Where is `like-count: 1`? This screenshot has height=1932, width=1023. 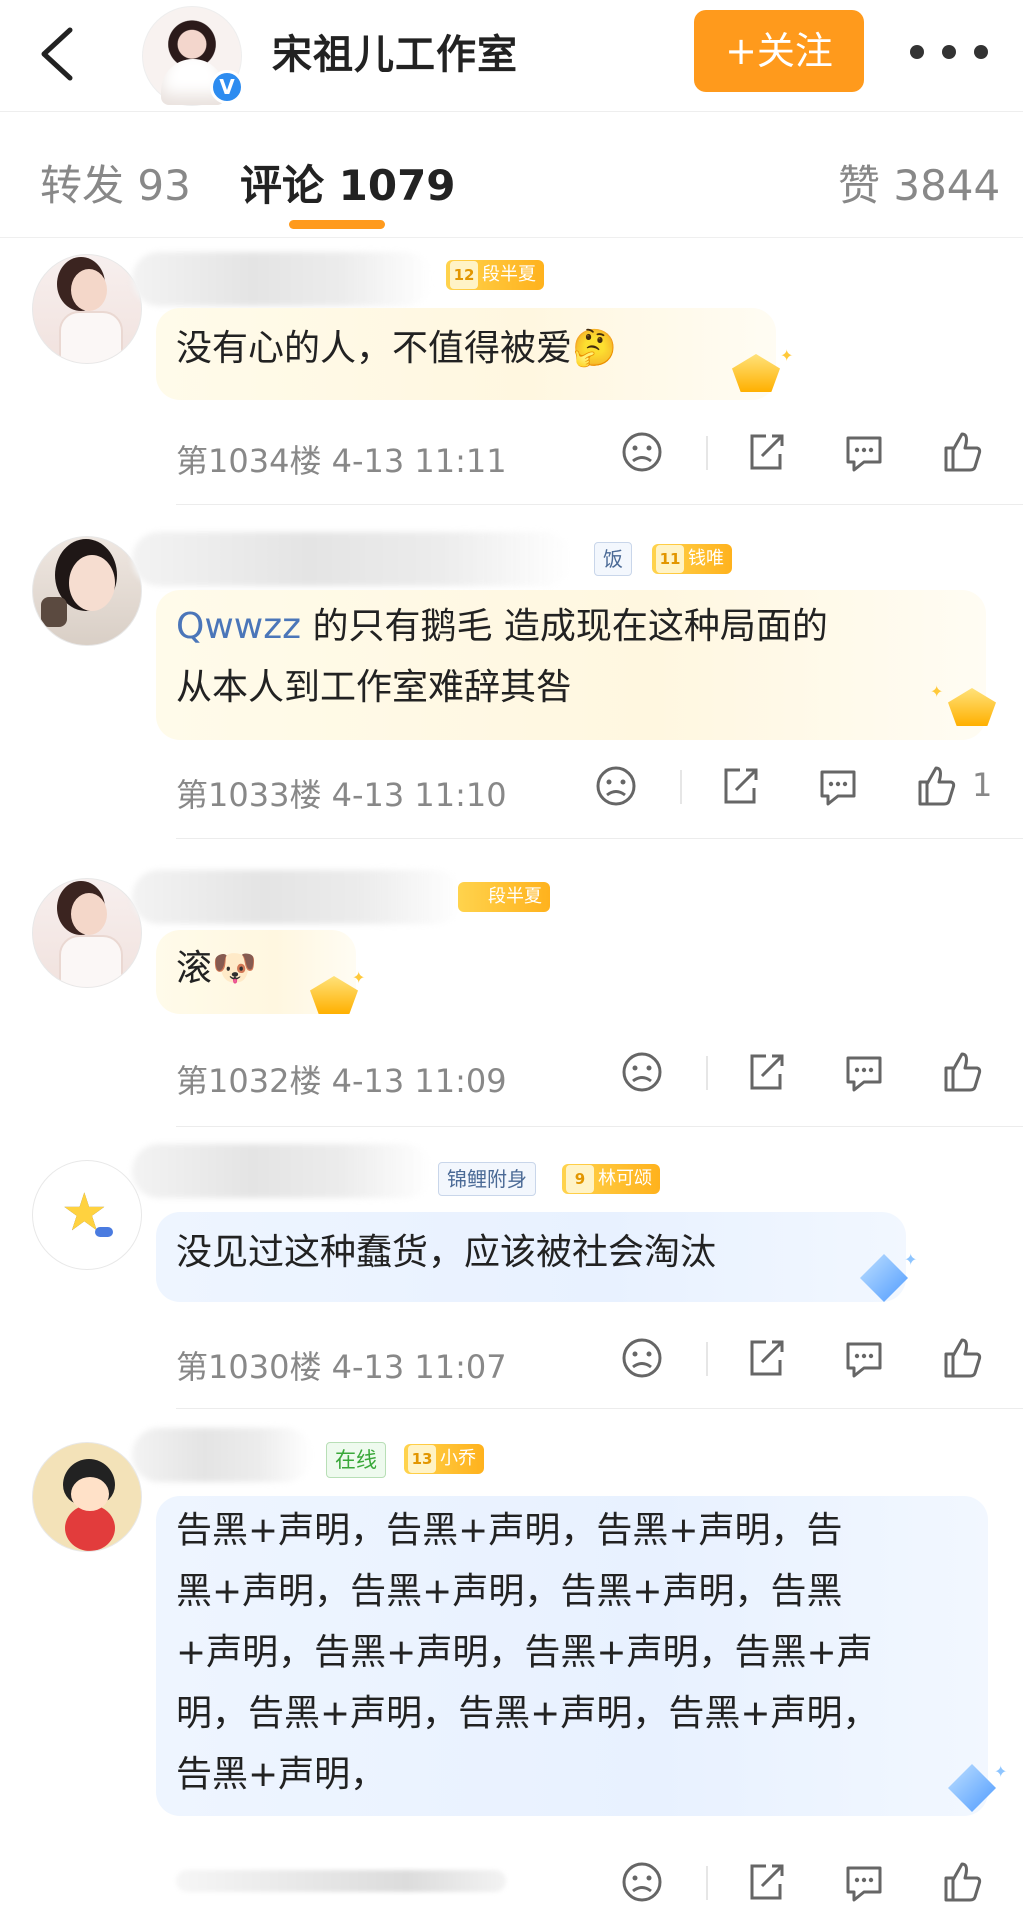
like-count: 1 is located at coordinates (982, 785).